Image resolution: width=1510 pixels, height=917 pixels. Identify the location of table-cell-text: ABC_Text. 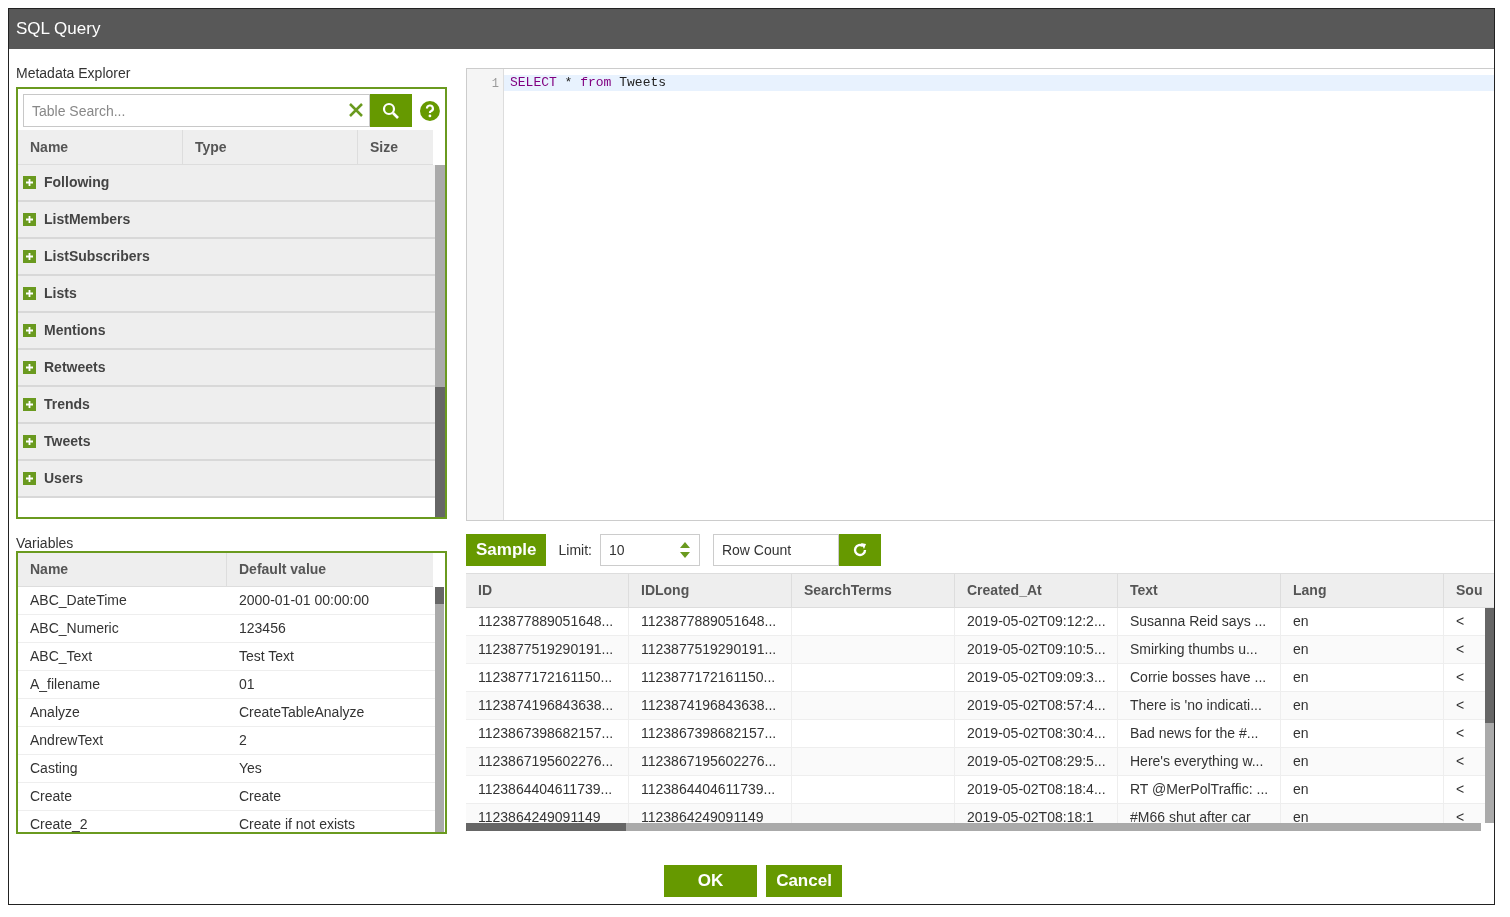
(61, 656).